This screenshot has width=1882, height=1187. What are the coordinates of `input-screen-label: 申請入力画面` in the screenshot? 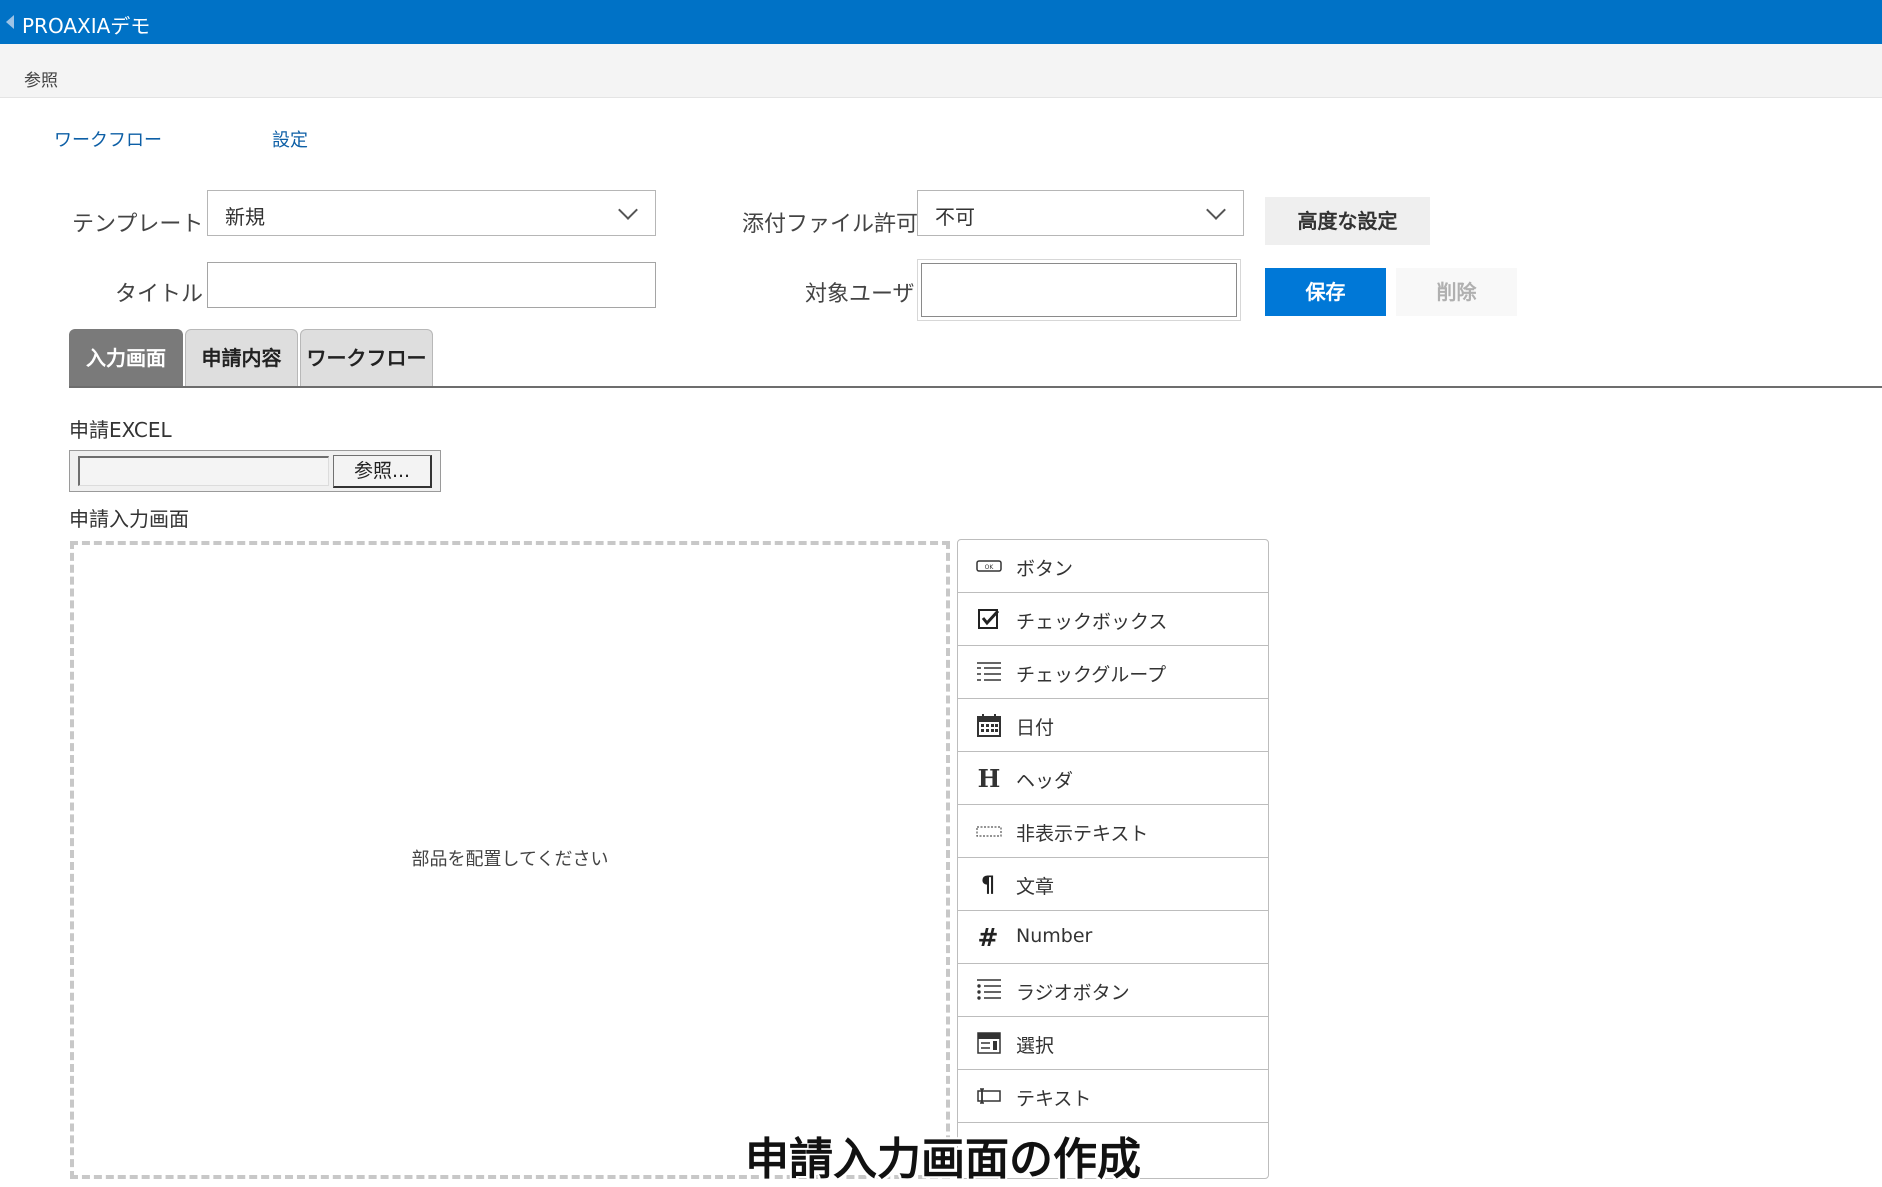 It's located at (129, 519).